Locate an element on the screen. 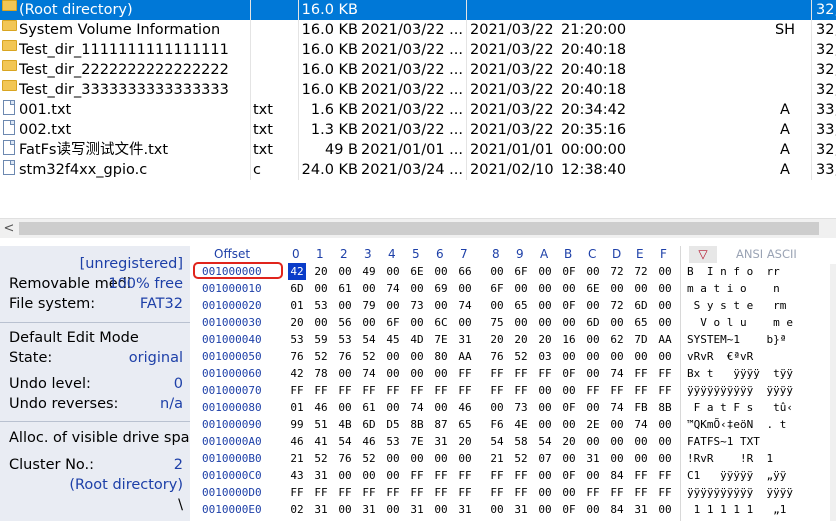 This screenshot has width=836, height=521. hex-byte: 53 is located at coordinates (321, 305).